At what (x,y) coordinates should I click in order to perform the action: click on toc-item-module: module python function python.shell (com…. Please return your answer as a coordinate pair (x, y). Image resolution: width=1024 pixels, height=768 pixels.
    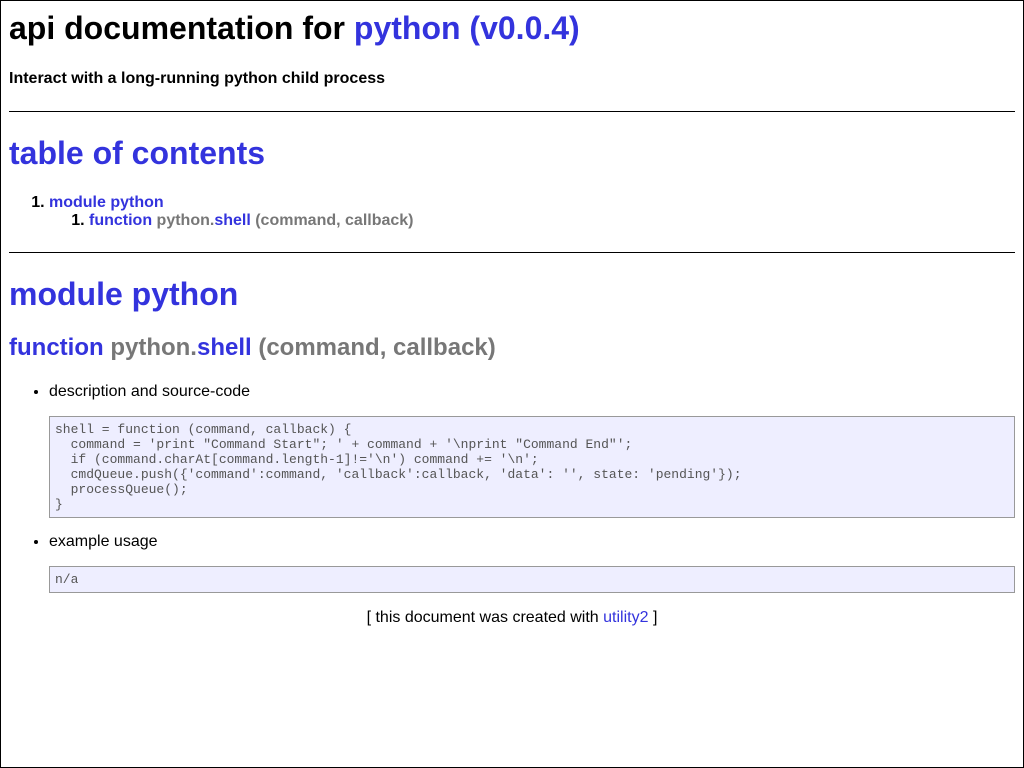
    Looking at the image, I should click on (532, 212).